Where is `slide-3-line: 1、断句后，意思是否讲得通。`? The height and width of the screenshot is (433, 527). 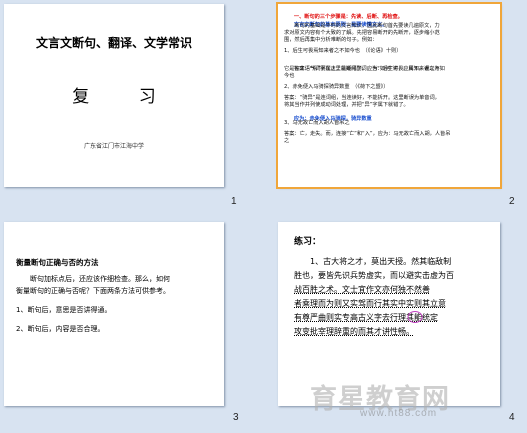
slide-3-line: 1、断句后，意思是否讲得通。 is located at coordinates (64, 310).